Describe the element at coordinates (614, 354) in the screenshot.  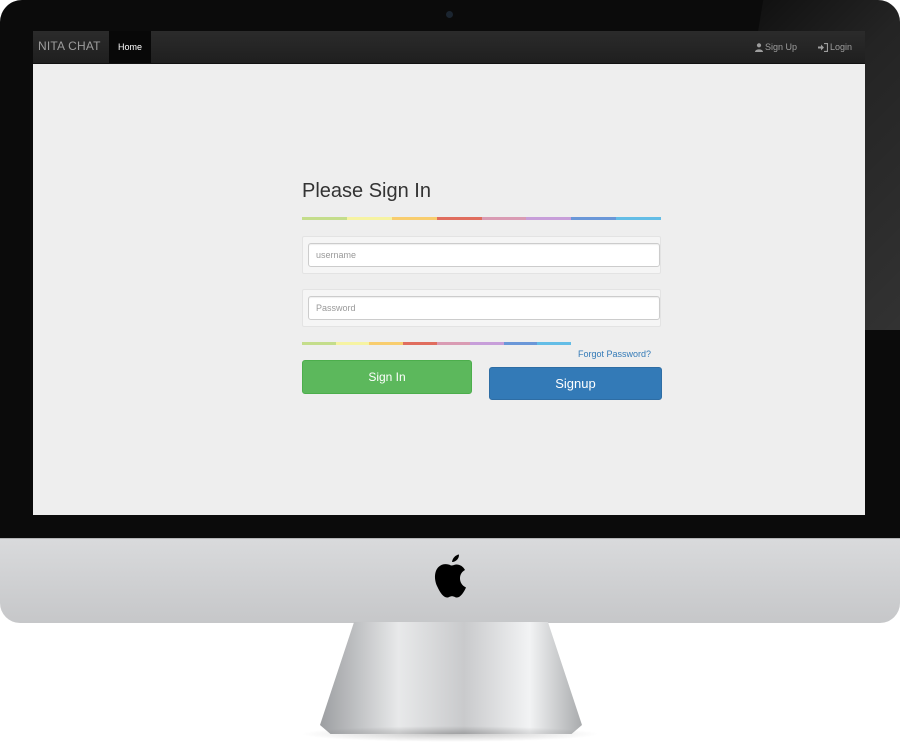
I see `forgot-password-link: Forgot Password?` at that location.